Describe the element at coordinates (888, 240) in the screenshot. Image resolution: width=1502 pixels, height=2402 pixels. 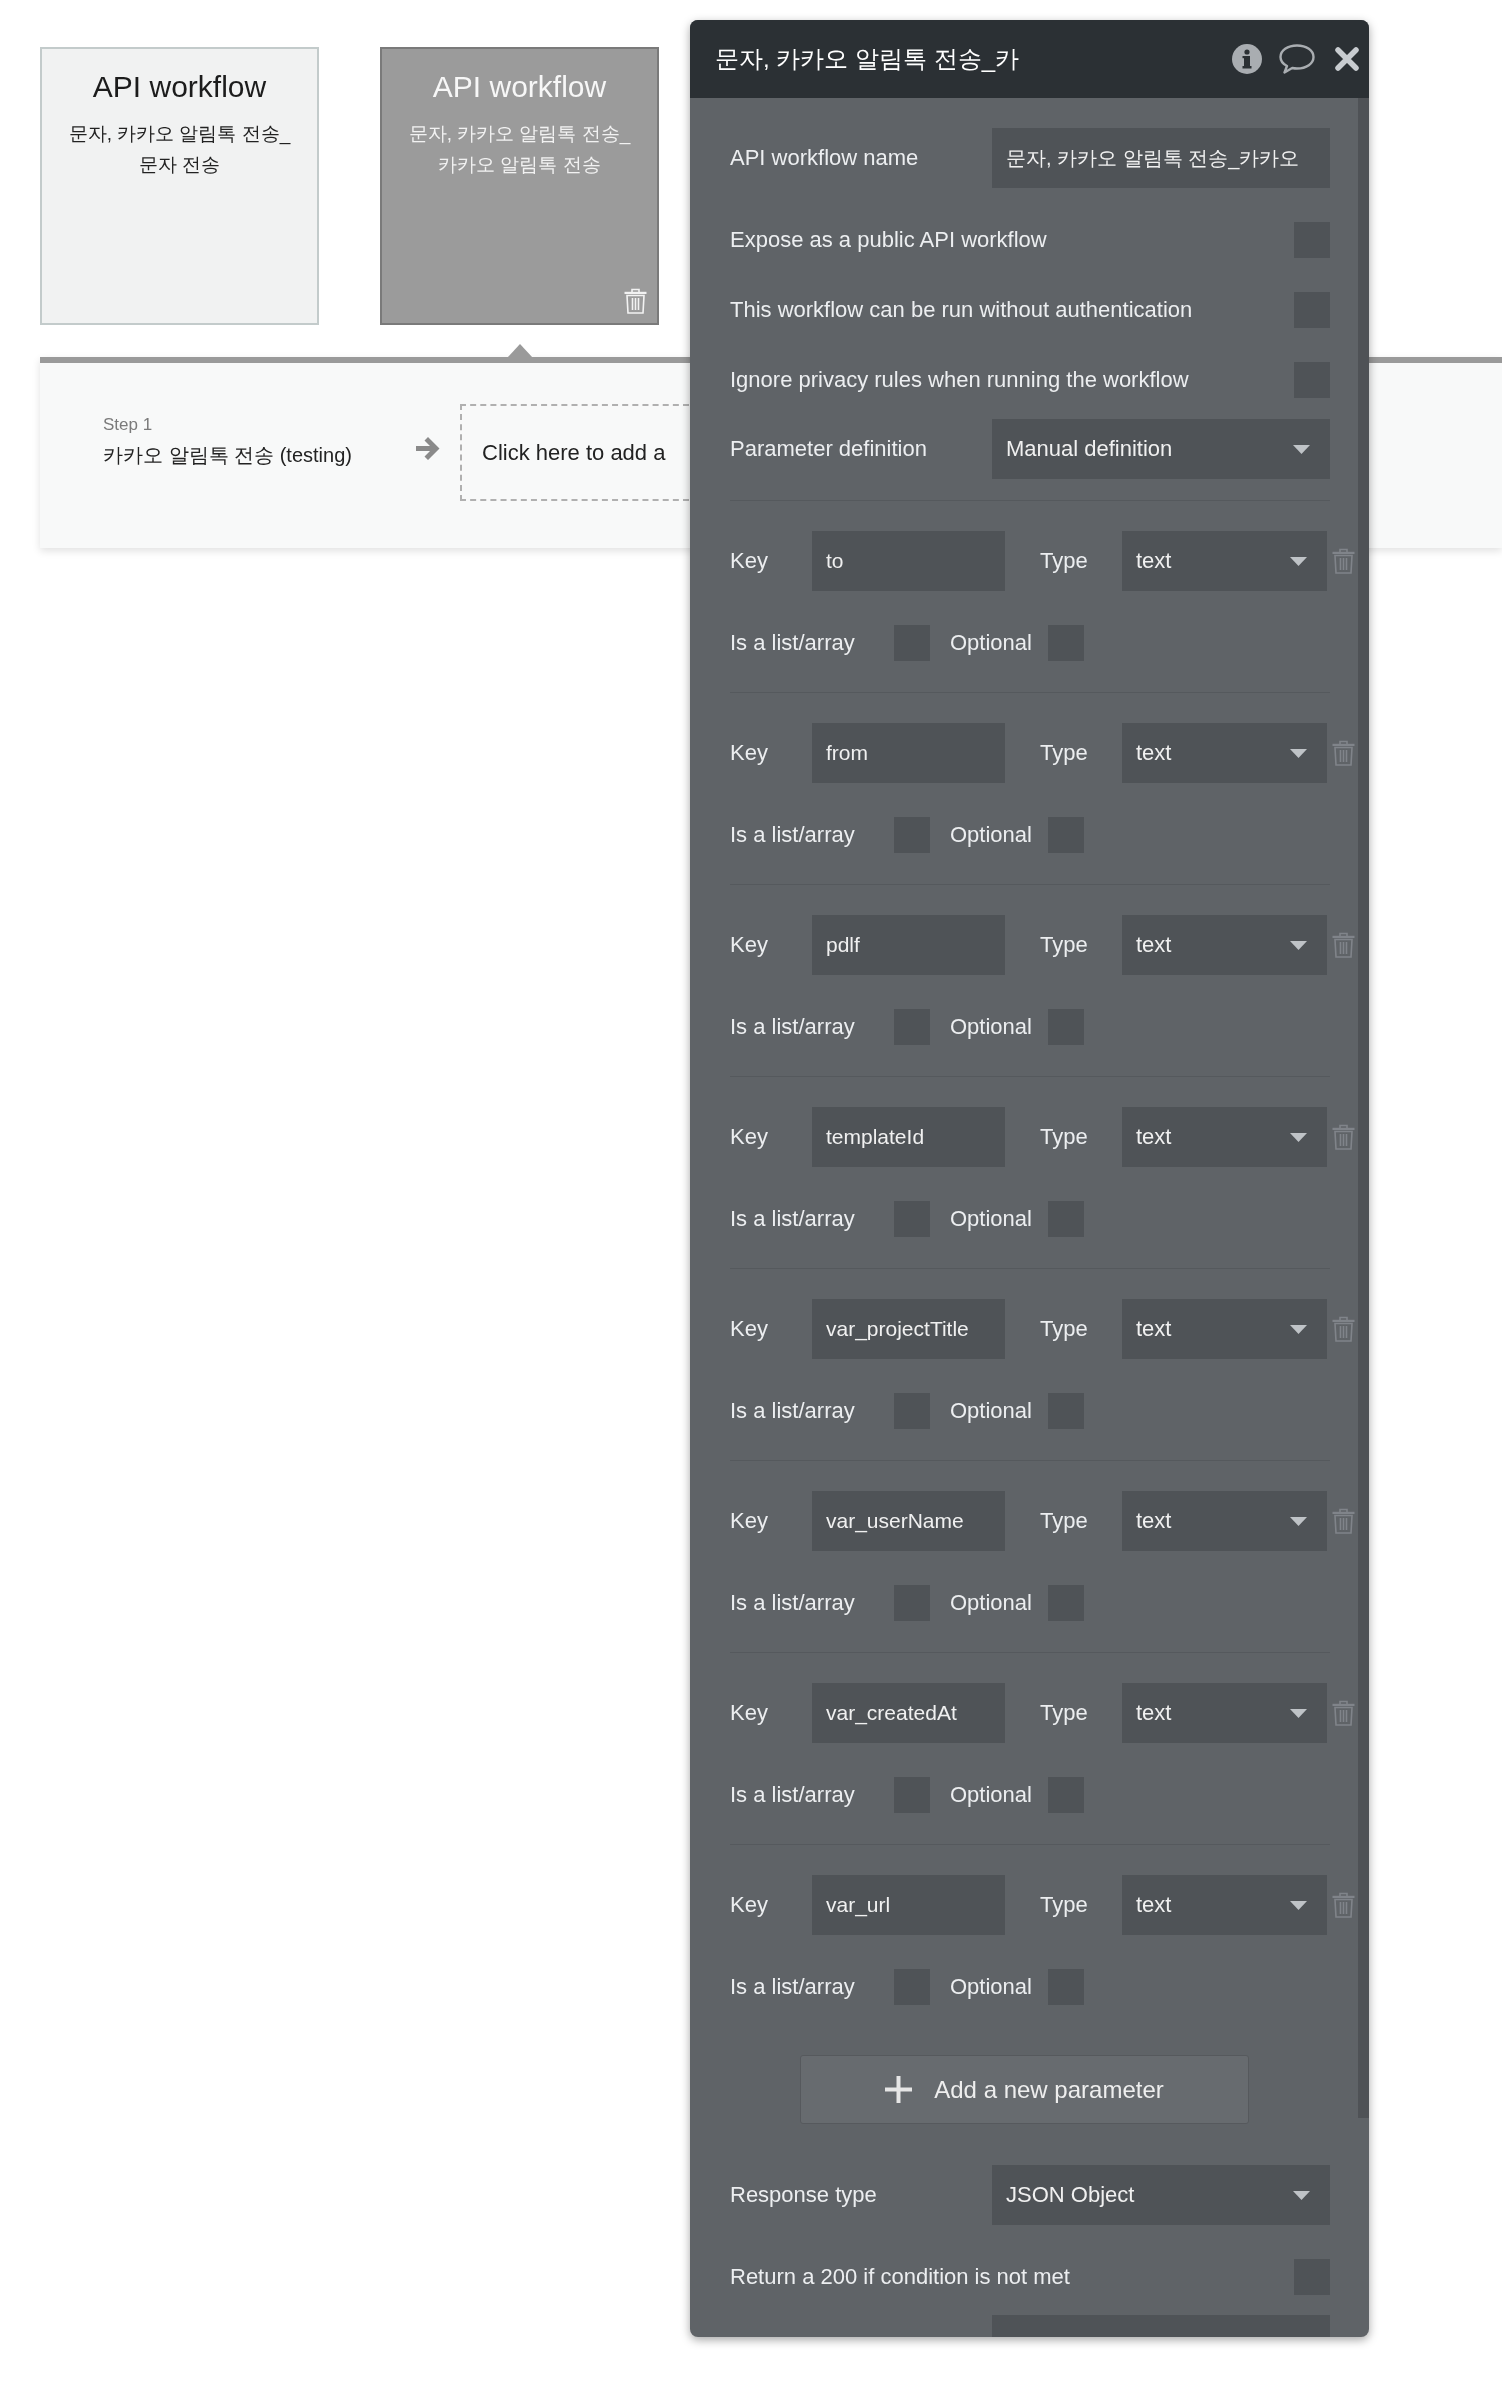
I see `field-label: Expose as a public API workflow` at that location.